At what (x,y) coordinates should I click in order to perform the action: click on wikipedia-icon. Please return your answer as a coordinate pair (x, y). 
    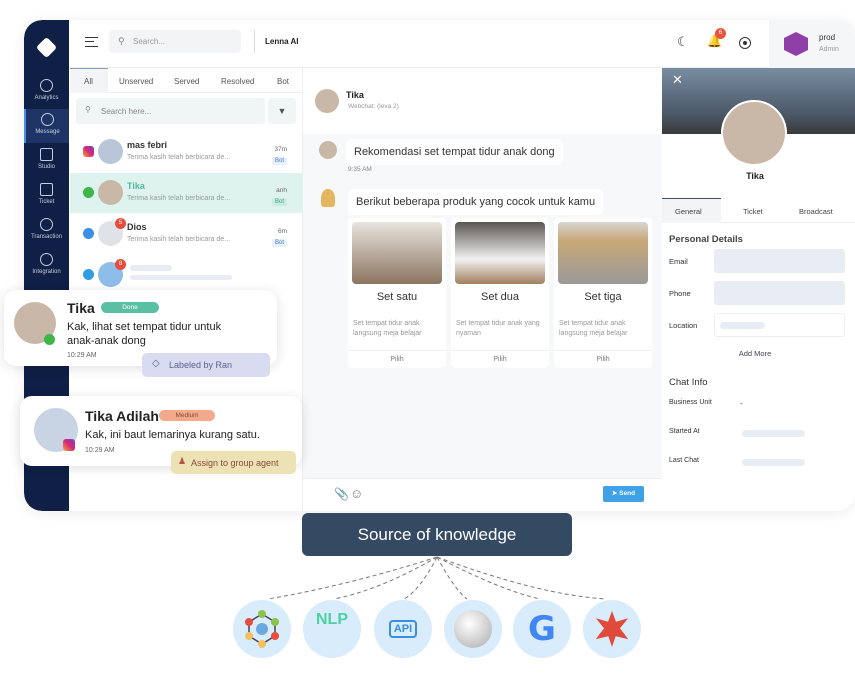
    Looking at the image, I should click on (473, 629).